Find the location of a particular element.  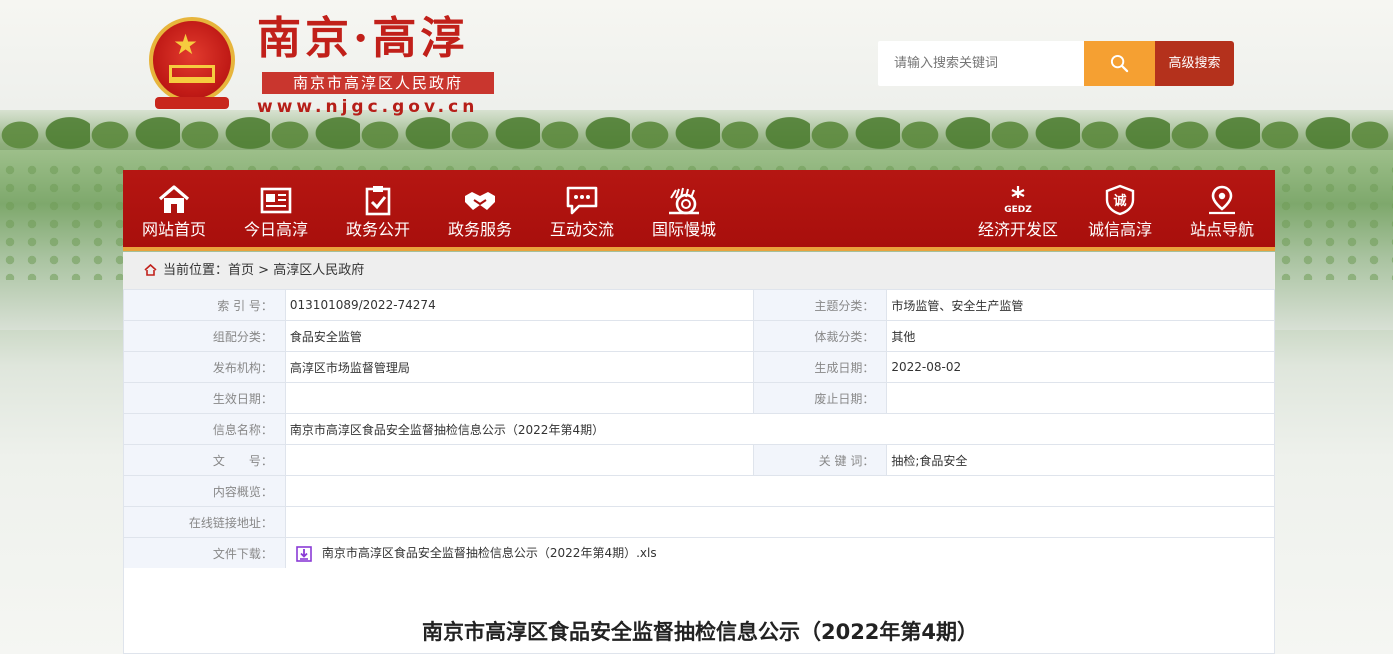

integrity-icon: 诚 is located at coordinates (1120, 200).